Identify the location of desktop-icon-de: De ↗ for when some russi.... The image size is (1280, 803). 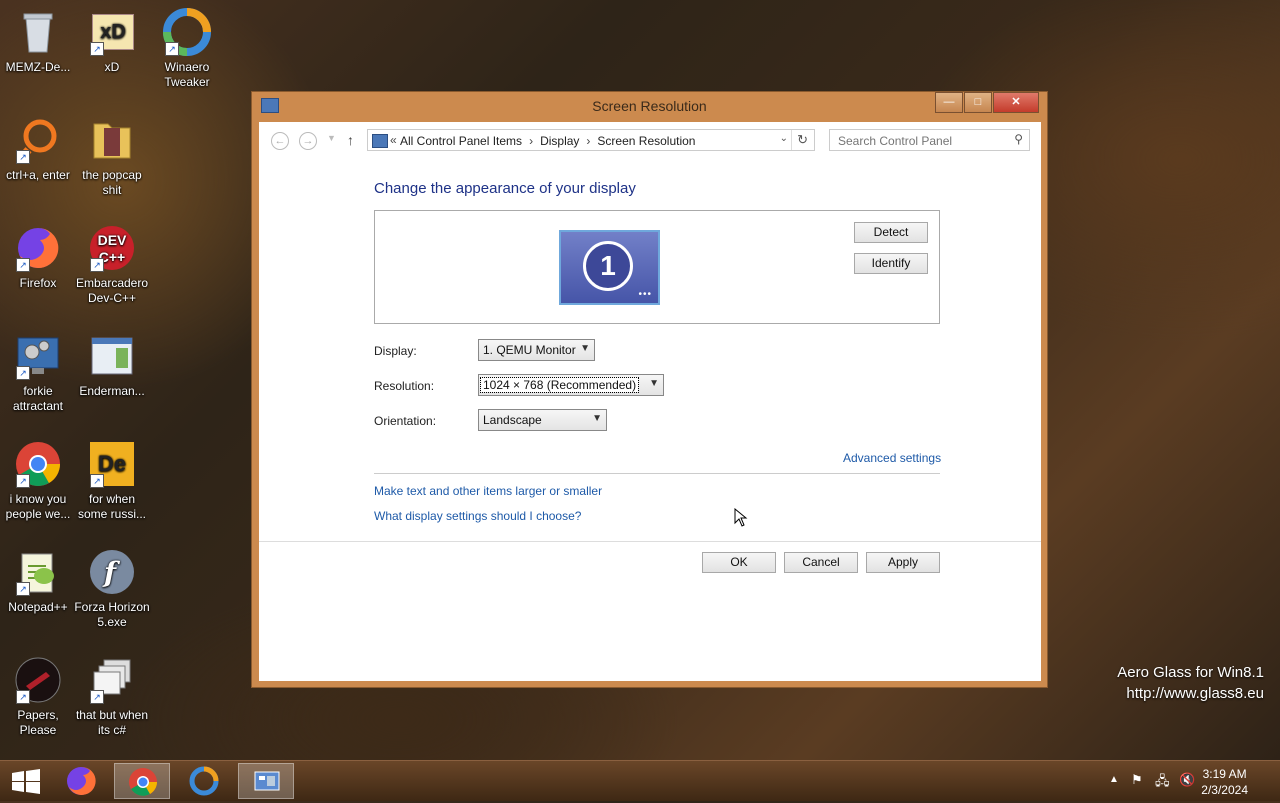
(112, 481).